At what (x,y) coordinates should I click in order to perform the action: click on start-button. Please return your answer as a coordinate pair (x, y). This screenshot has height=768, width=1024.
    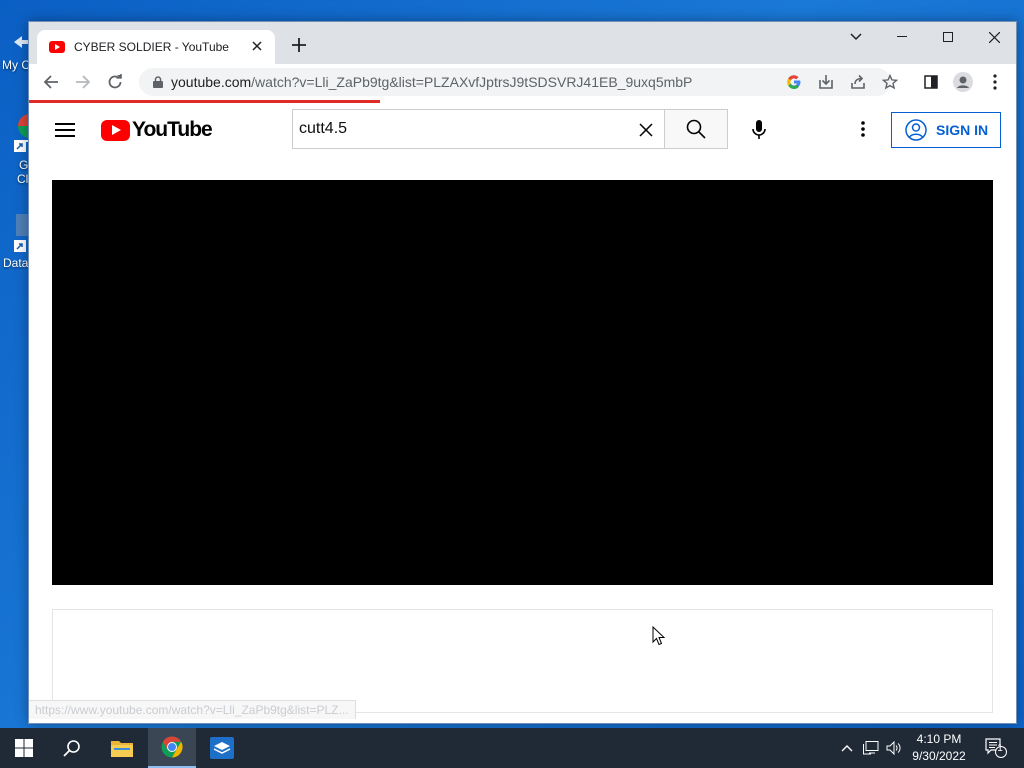
    Looking at the image, I should click on (24, 748).